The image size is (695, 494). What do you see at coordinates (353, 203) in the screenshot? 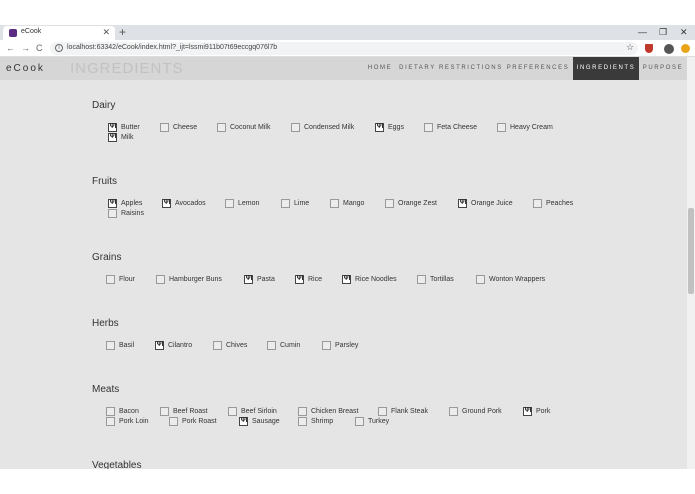
I see `ingredient-label: Mango` at bounding box center [353, 203].